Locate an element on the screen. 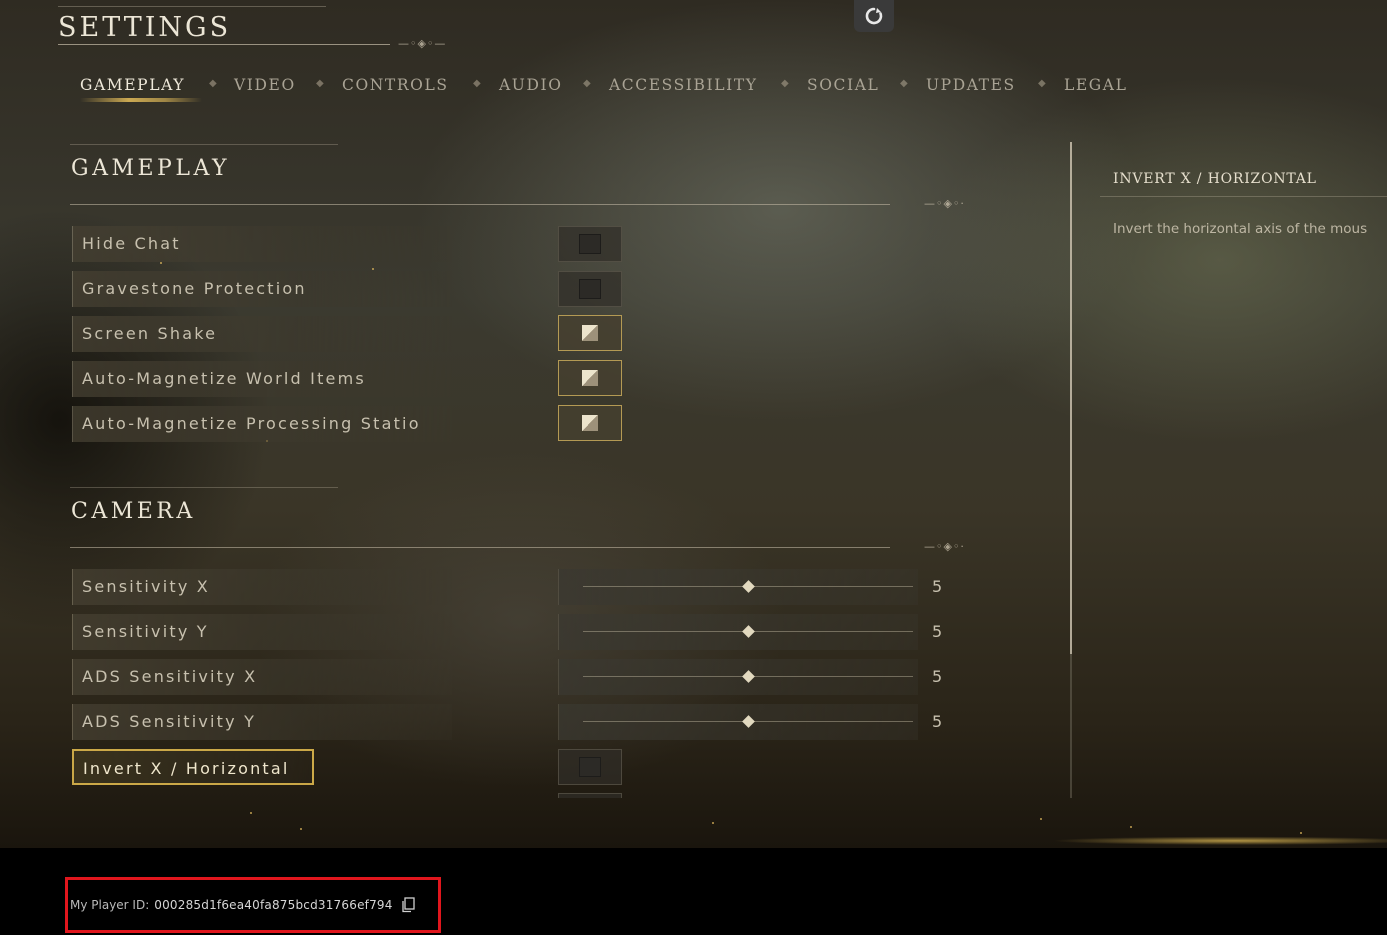  tab-legal: LEGAL is located at coordinates (1095, 85).